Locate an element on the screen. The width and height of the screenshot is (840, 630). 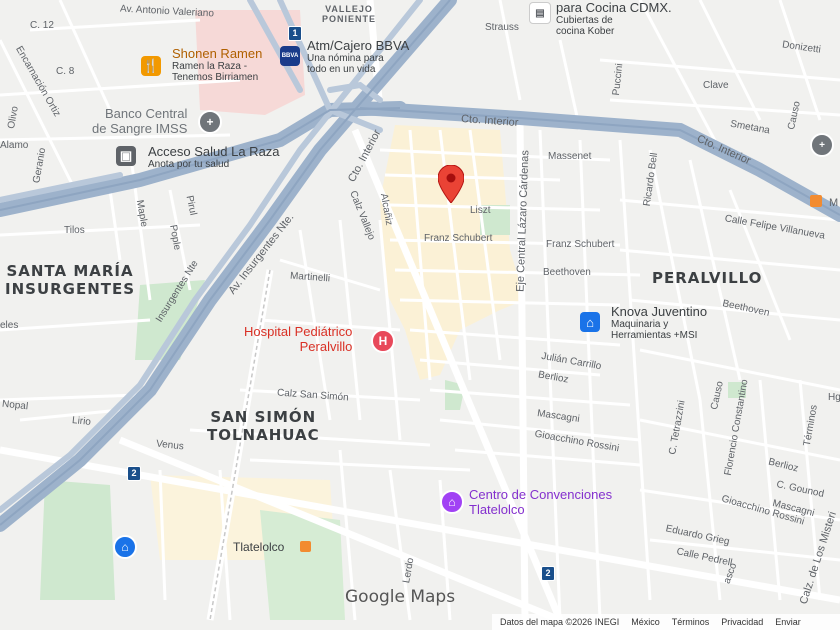
poi-subtitle: Herramientas +MSI is located at coordinates (654, 335).